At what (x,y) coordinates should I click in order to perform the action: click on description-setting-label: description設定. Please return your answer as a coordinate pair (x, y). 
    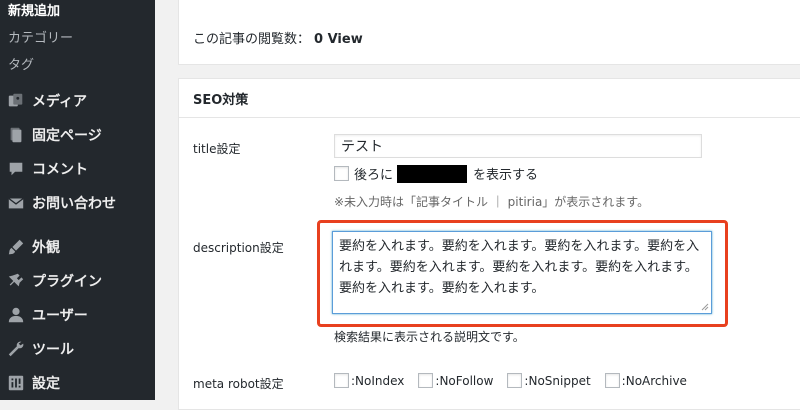
    Looking at the image, I should click on (238, 248).